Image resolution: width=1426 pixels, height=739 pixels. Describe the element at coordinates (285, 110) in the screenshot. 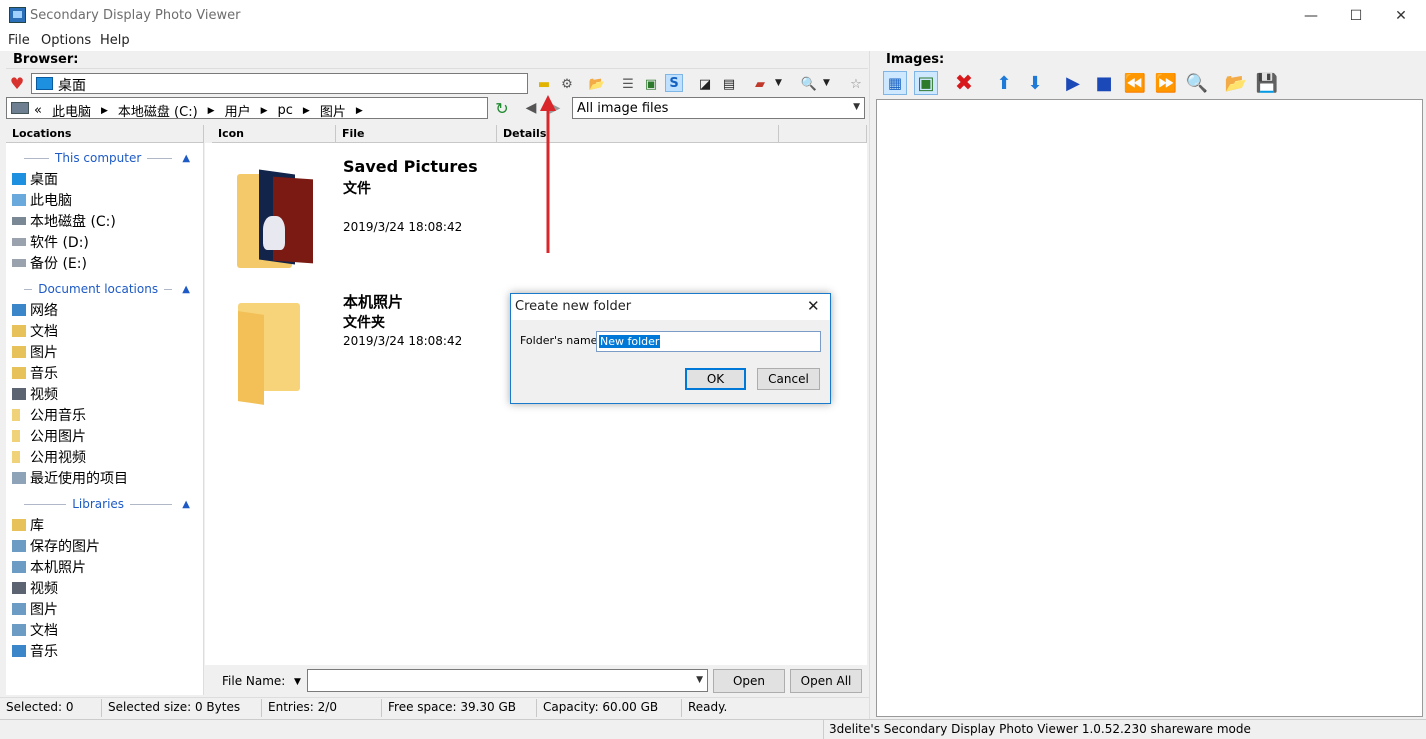

I see `breadcrumb-item: pc` at that location.